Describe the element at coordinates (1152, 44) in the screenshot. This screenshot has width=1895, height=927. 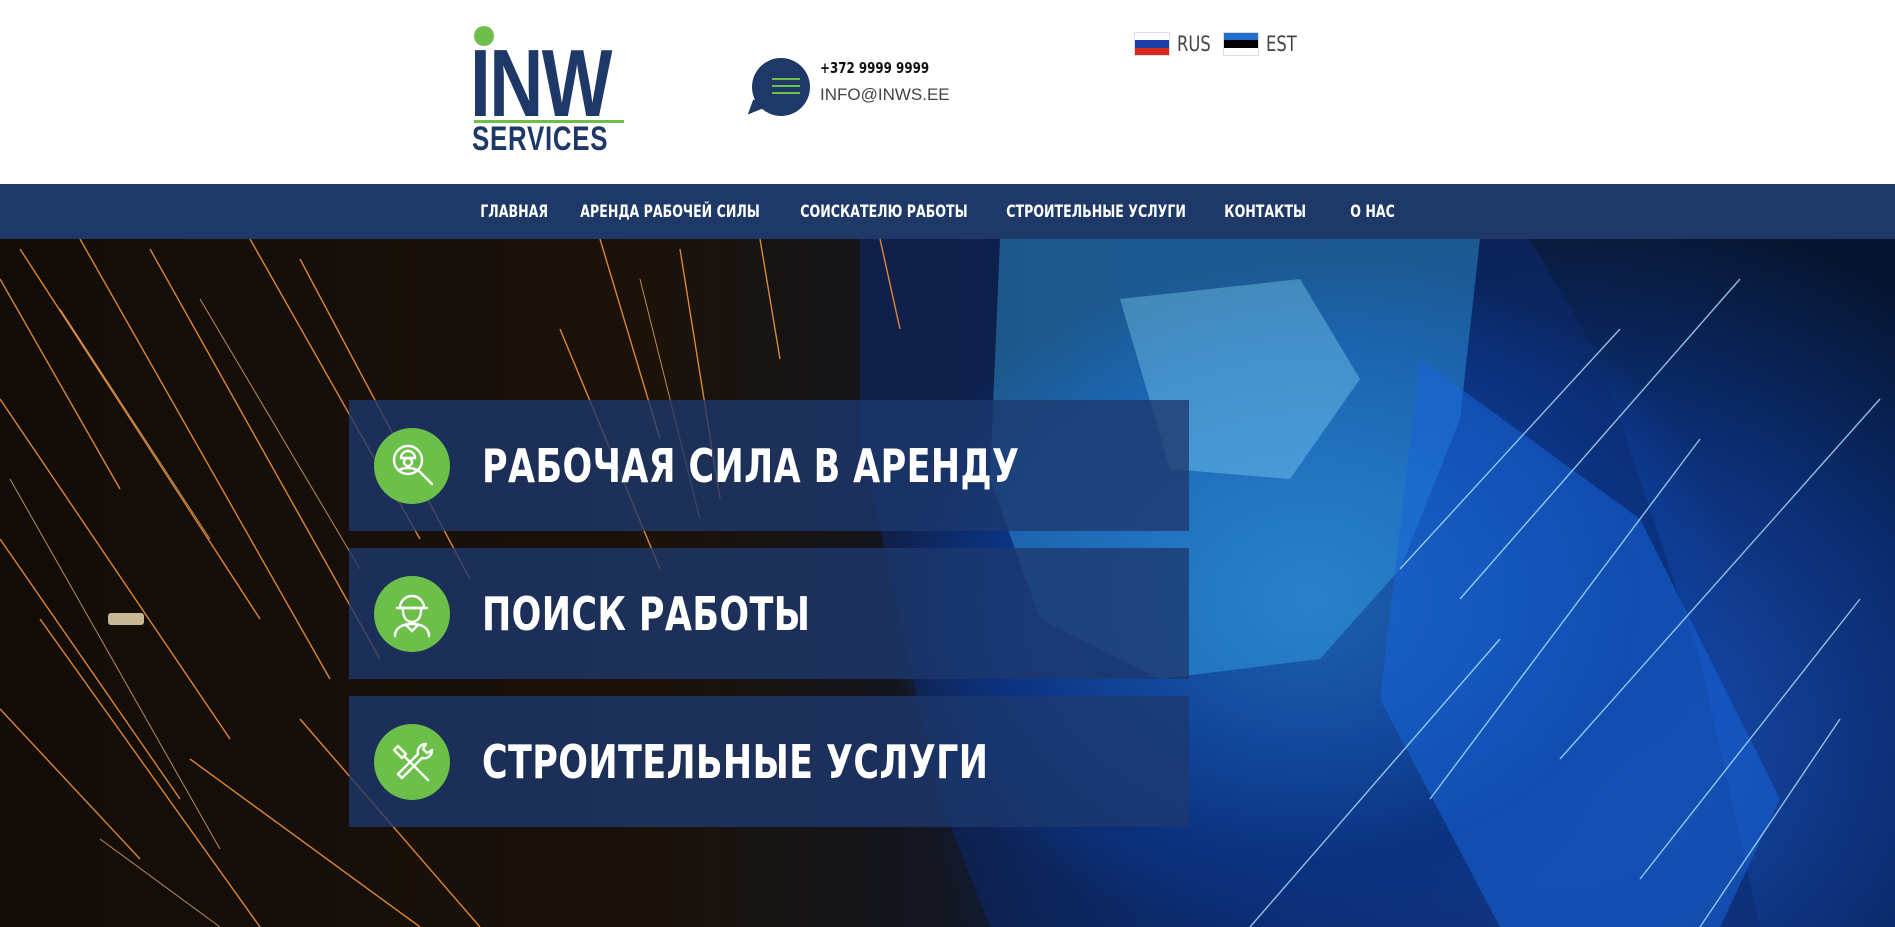
I see `russia-flag-icon` at that location.